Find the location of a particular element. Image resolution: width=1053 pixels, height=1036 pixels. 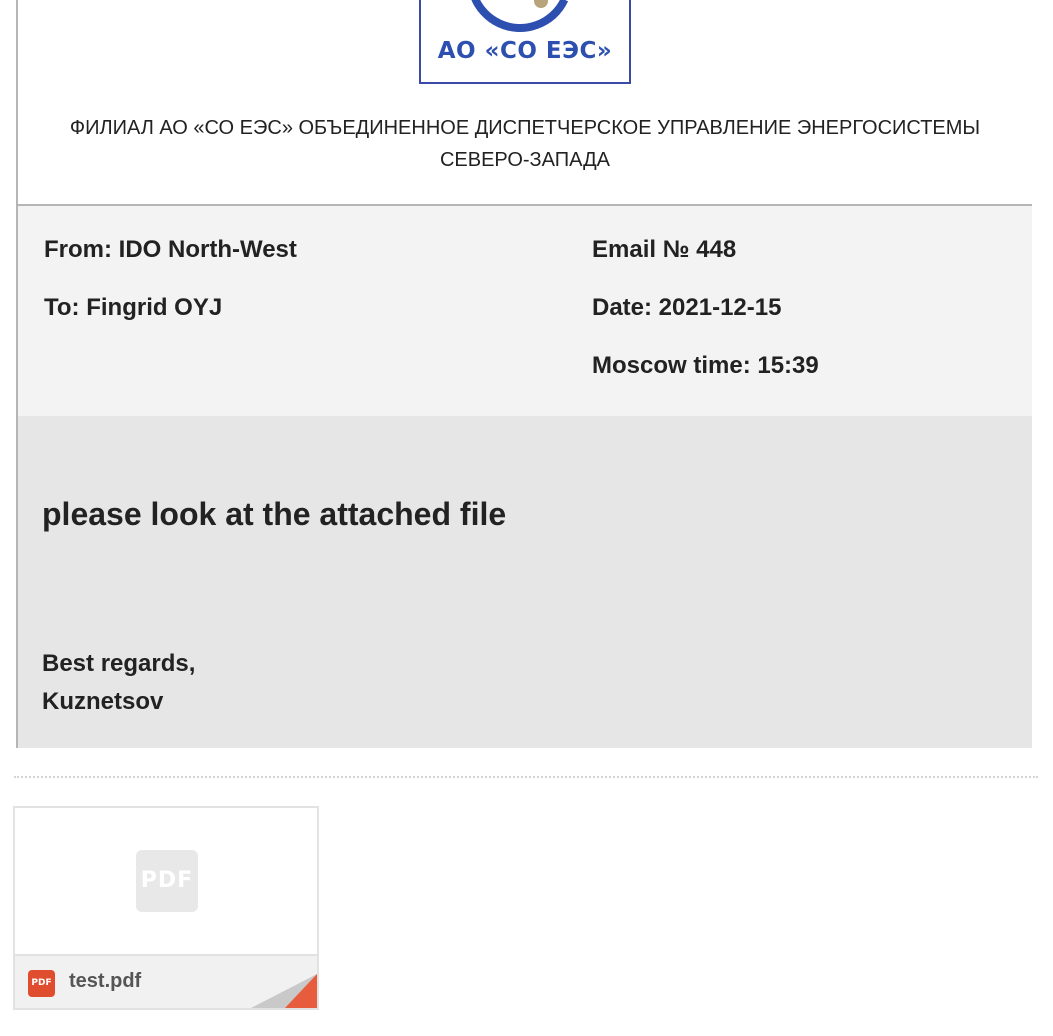

attachment-preview: PDF is located at coordinates (166, 881).